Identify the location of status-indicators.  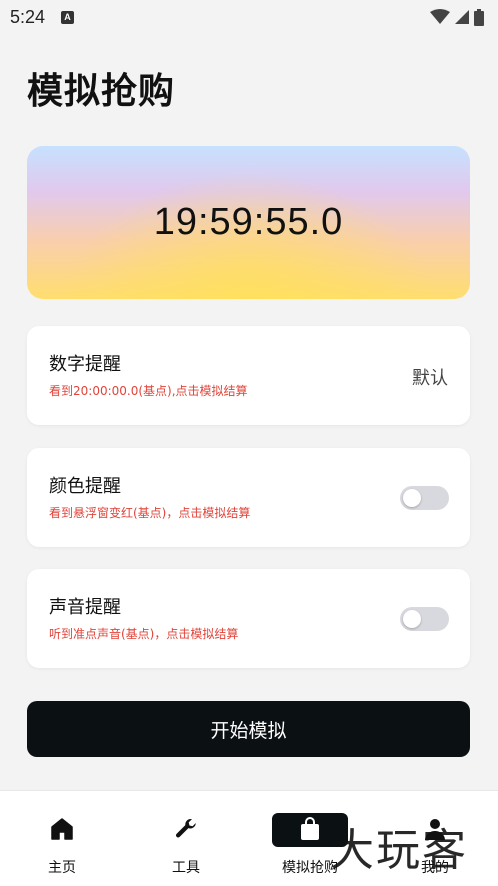
(457, 17).